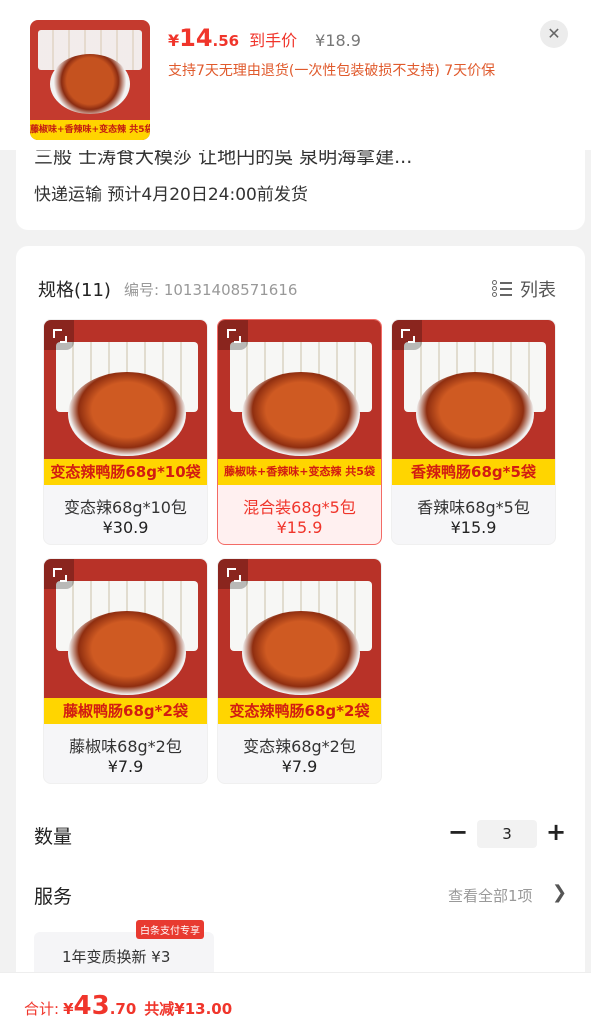  I want to click on sku-name: 变态辣68g*2包, so click(299, 746).